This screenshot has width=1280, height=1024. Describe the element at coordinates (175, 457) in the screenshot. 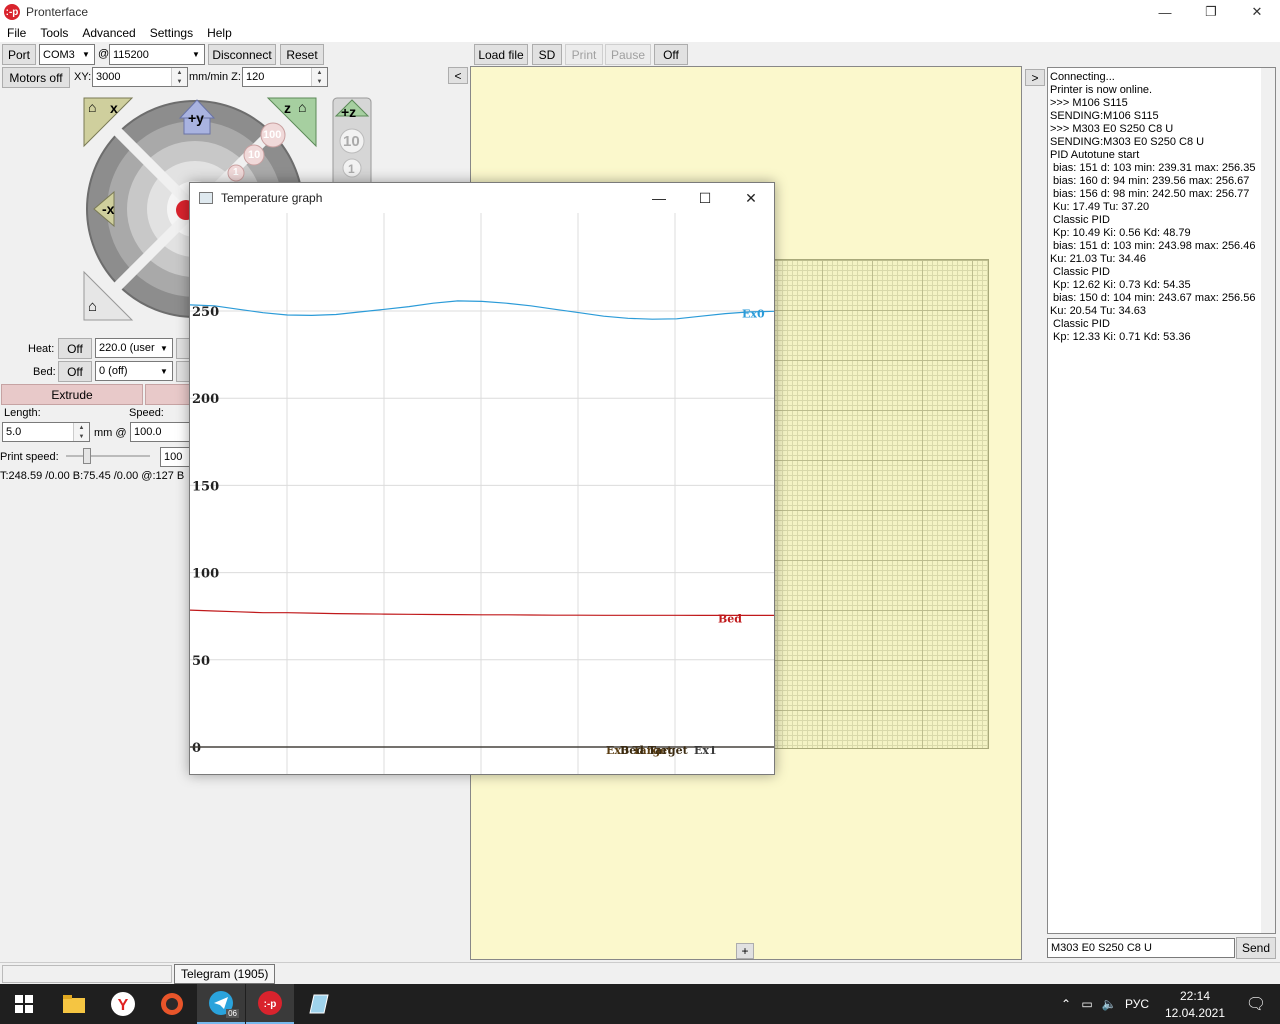

I see `print-speed-input: 100` at that location.